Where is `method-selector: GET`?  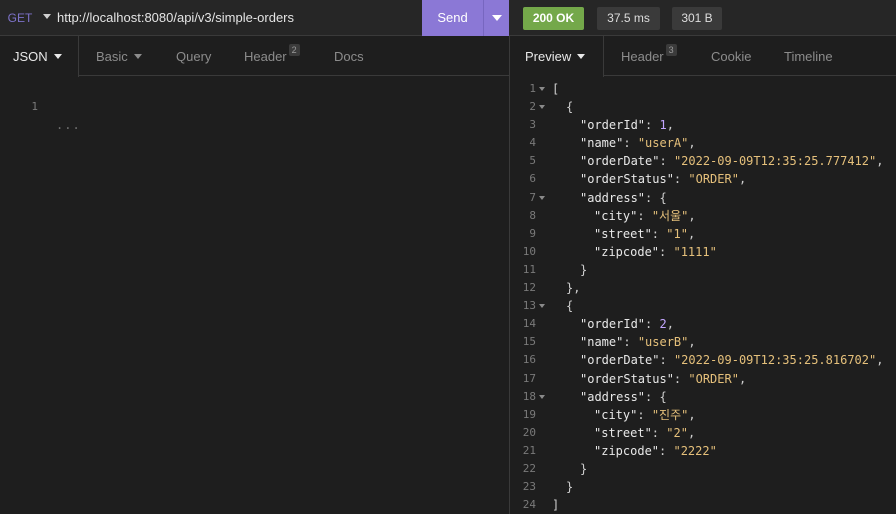
method-selector: GET is located at coordinates (20, 18).